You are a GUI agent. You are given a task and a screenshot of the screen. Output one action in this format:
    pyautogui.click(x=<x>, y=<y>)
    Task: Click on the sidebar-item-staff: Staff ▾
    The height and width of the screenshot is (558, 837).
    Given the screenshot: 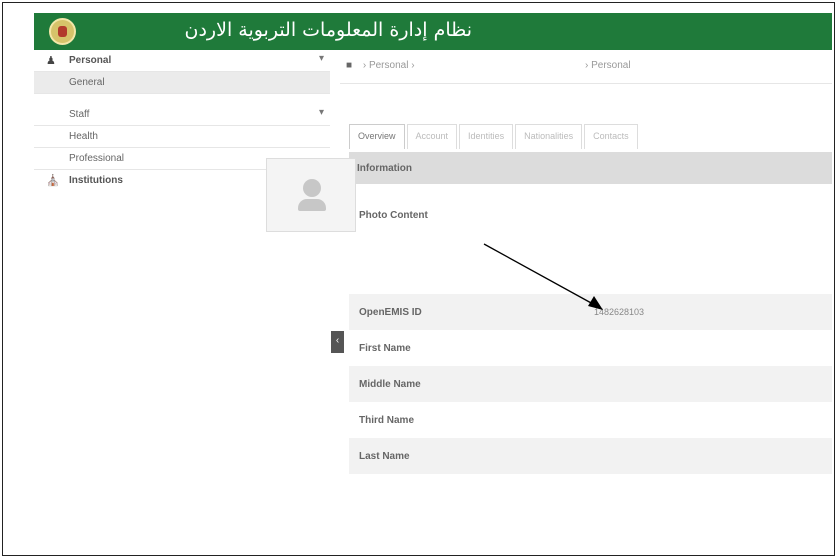 What is the action you would take?
    pyautogui.click(x=182, y=115)
    